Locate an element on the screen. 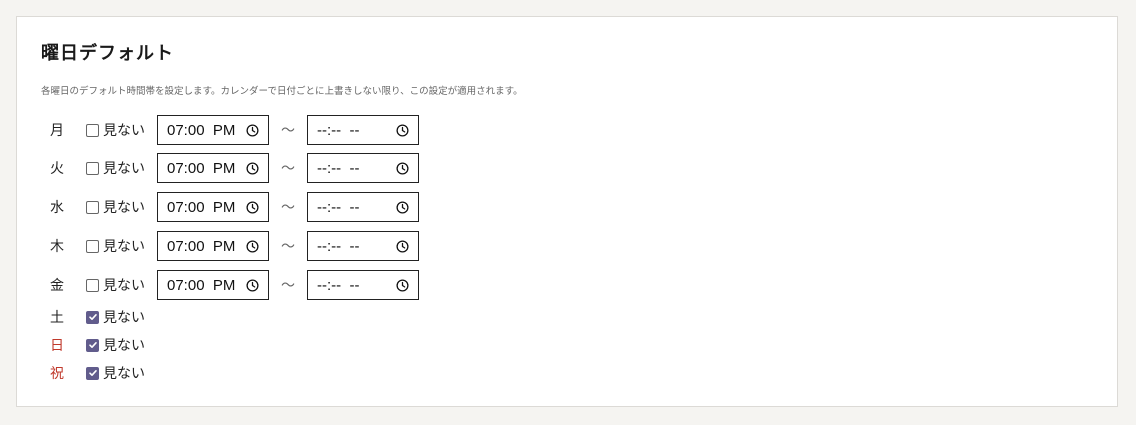 The image size is (1136, 425). day-label: 火 is located at coordinates (57, 169).